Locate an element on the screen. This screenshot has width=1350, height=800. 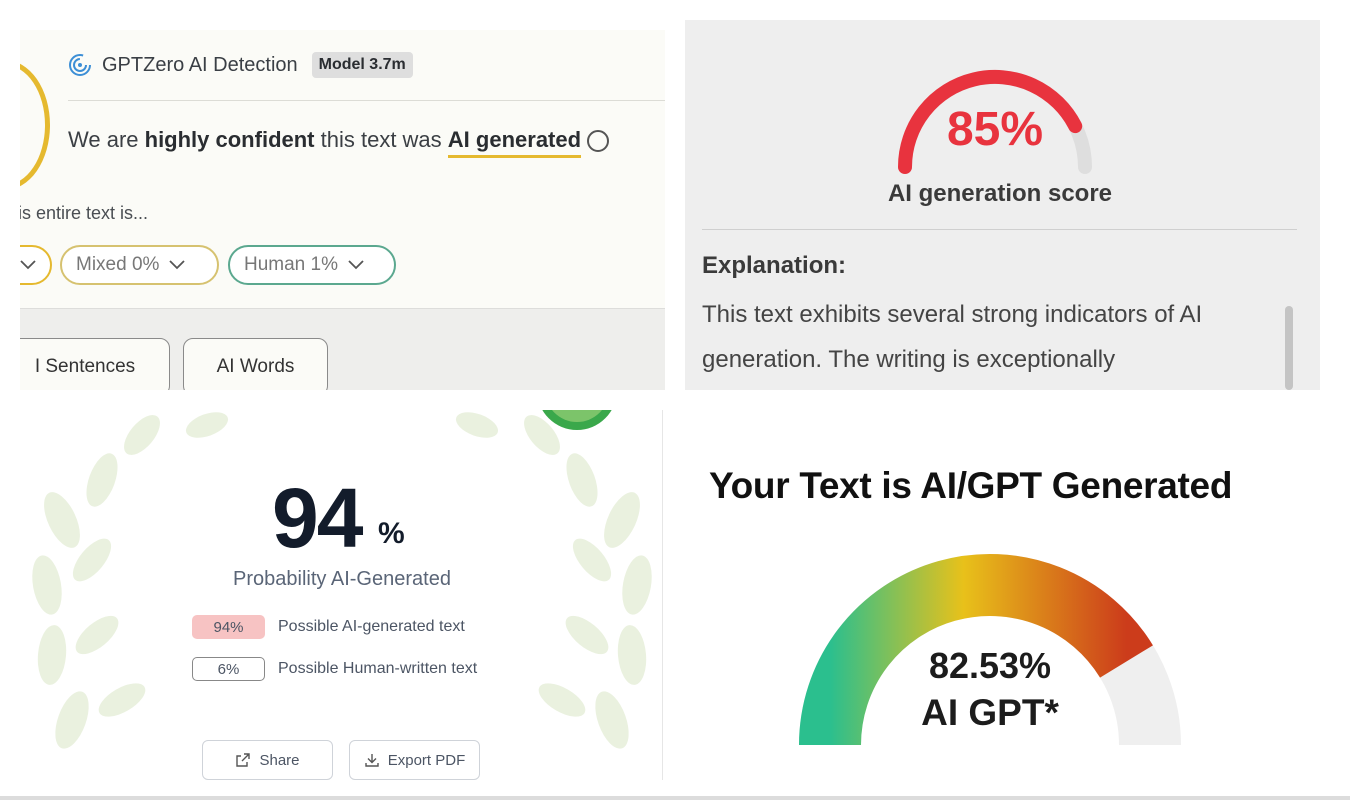
ai-text-row: 94% Possible AI-generated text is located at coordinates (328, 627).